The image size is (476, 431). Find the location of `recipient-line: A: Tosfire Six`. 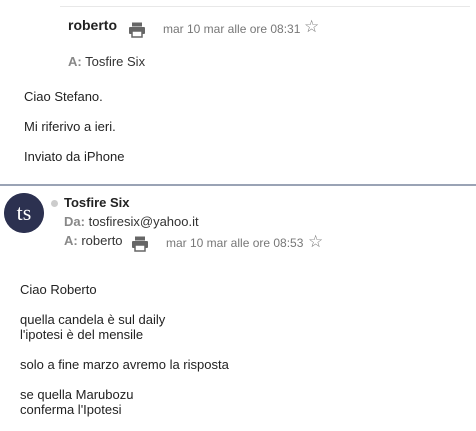

recipient-line: A: Tosfire Six is located at coordinates (106, 61).